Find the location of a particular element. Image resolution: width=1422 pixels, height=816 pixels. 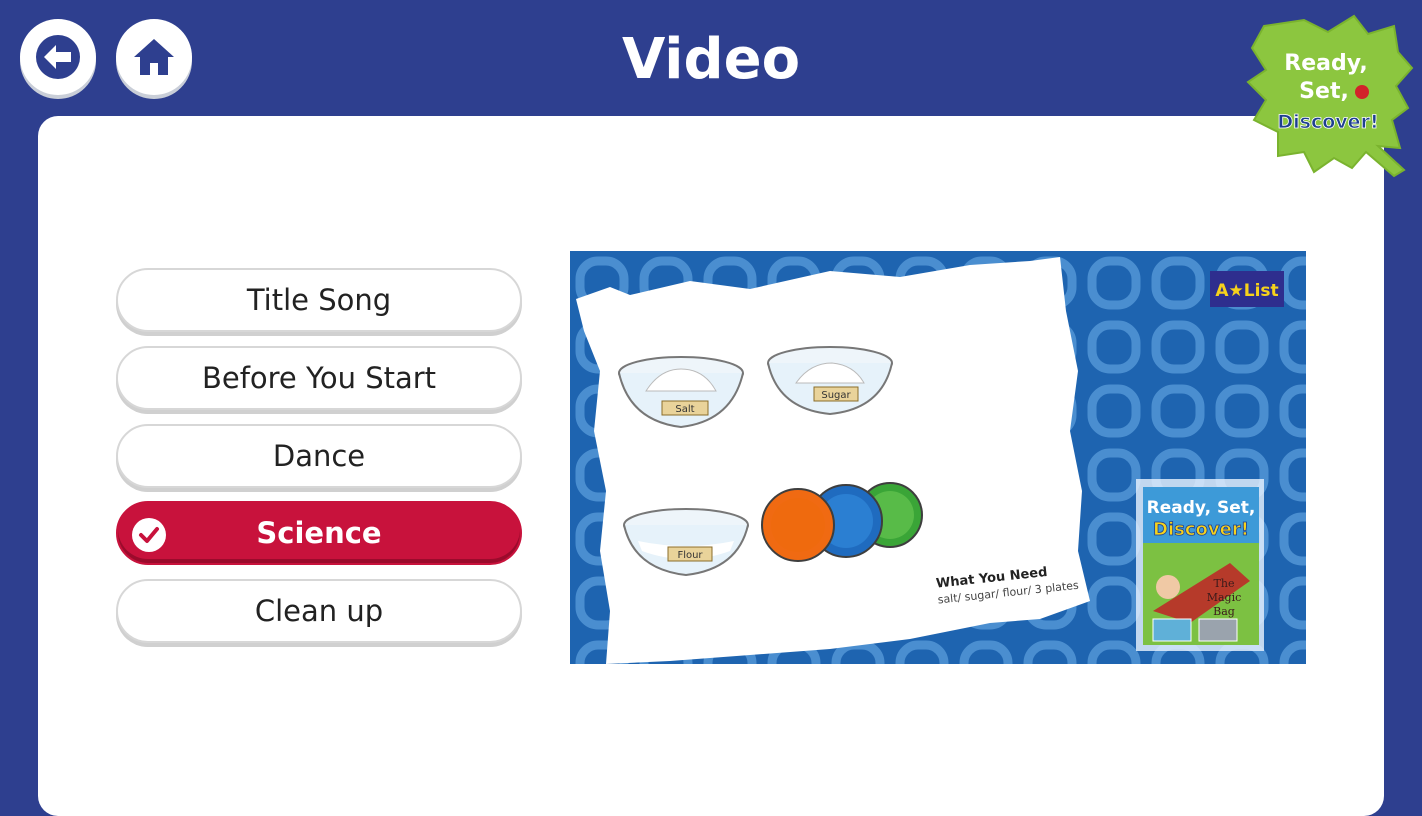

menu-item-label: Clean up is located at coordinates (319, 611).